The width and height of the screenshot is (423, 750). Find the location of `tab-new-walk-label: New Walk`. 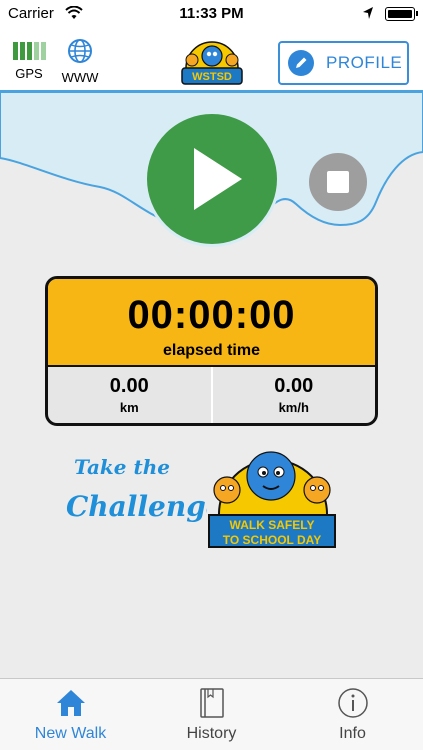

tab-new-walk-label: New Walk is located at coordinates (70, 733).